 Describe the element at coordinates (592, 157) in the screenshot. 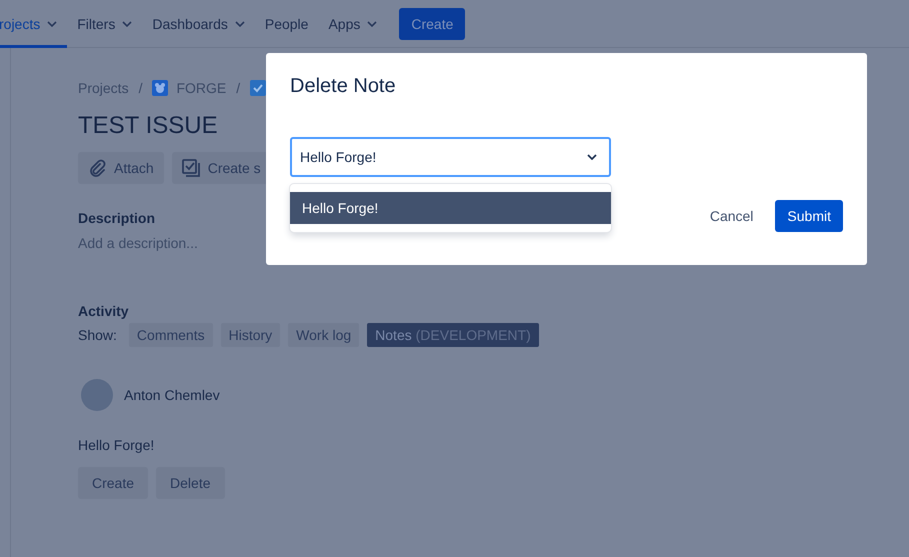

I see `chevron-down-icon` at that location.